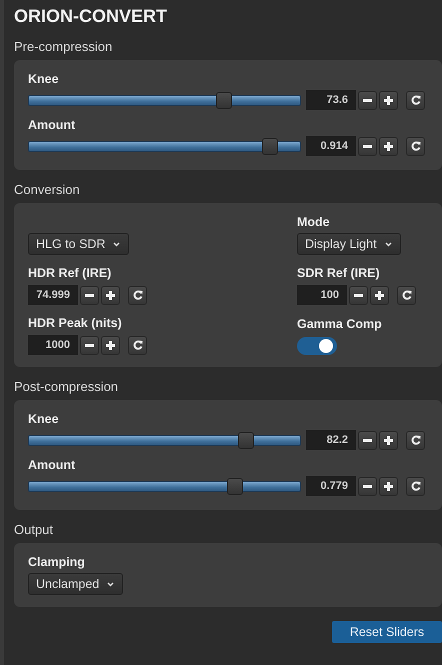  What do you see at coordinates (331, 440) in the screenshot?
I see `value-field: 82.2` at bounding box center [331, 440].